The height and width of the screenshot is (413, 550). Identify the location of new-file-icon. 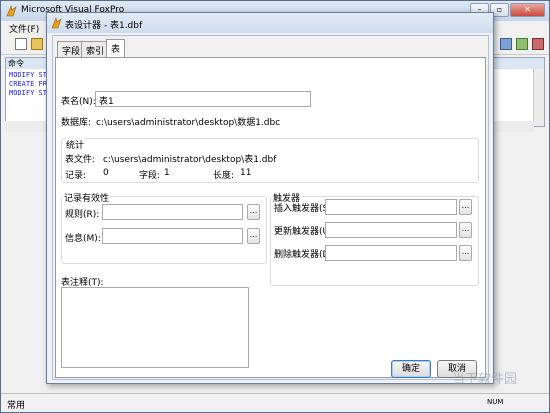
(21, 44).